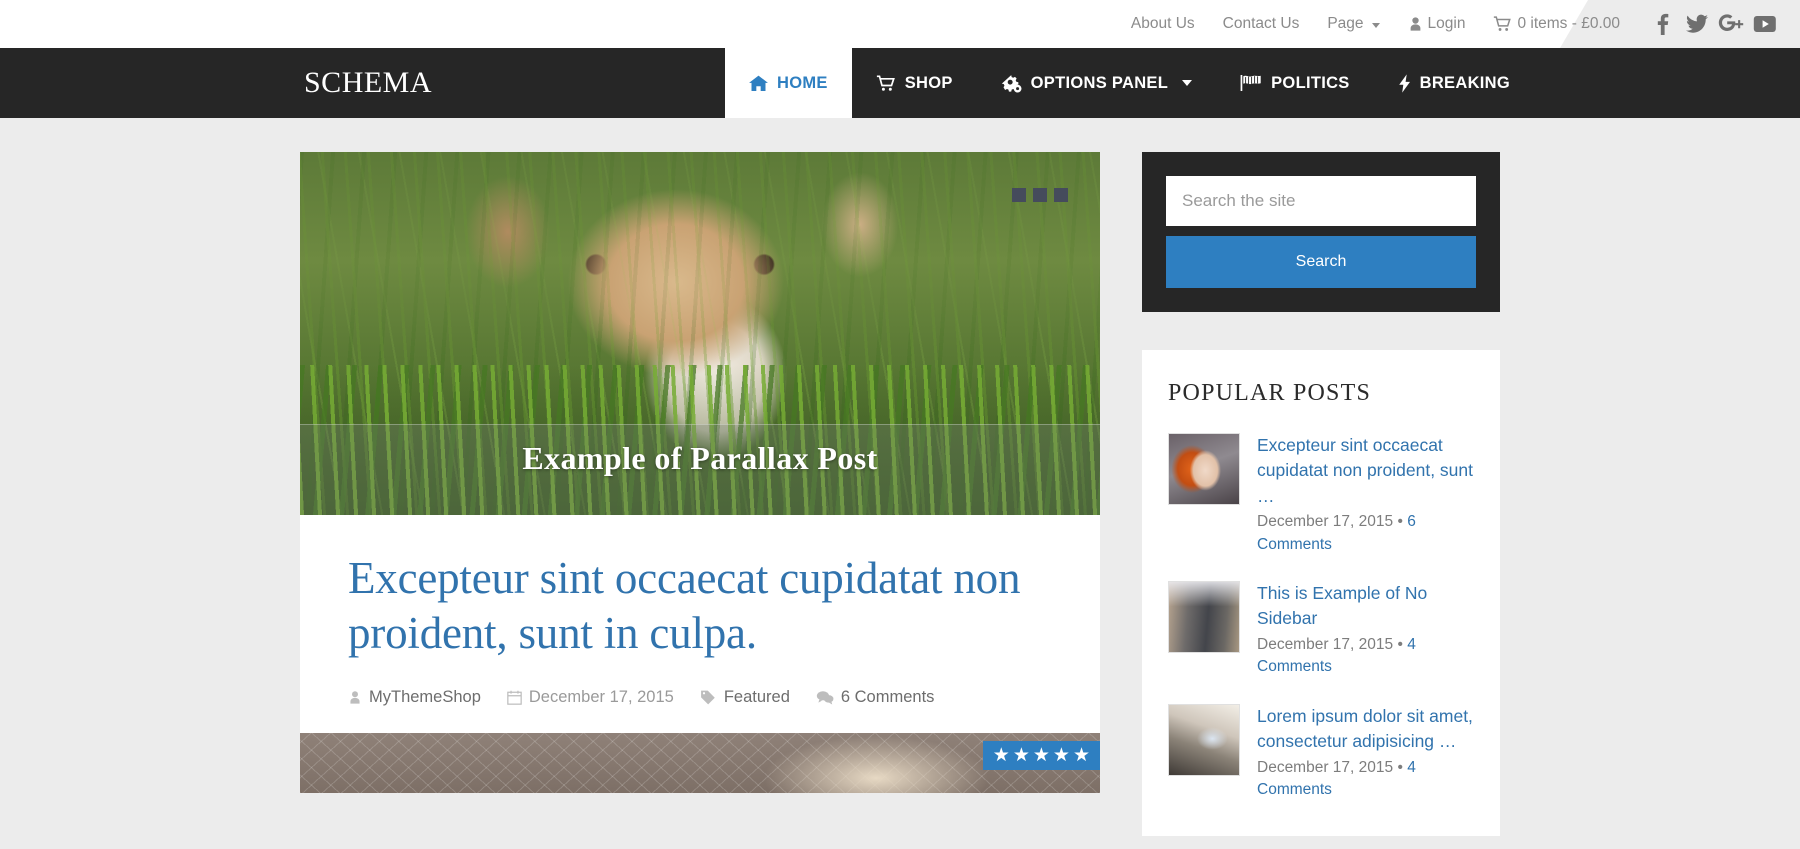 The image size is (1800, 849). I want to click on top-nav-item-cart: 0 items - £0.00, so click(1556, 24).